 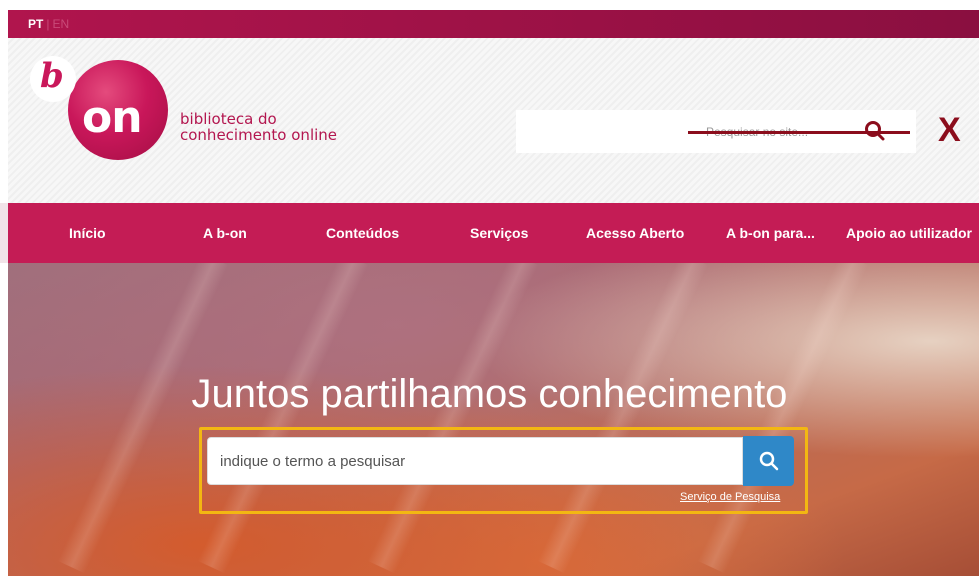 What do you see at coordinates (60, 24) in the screenshot?
I see `lang-en-link: EN` at bounding box center [60, 24].